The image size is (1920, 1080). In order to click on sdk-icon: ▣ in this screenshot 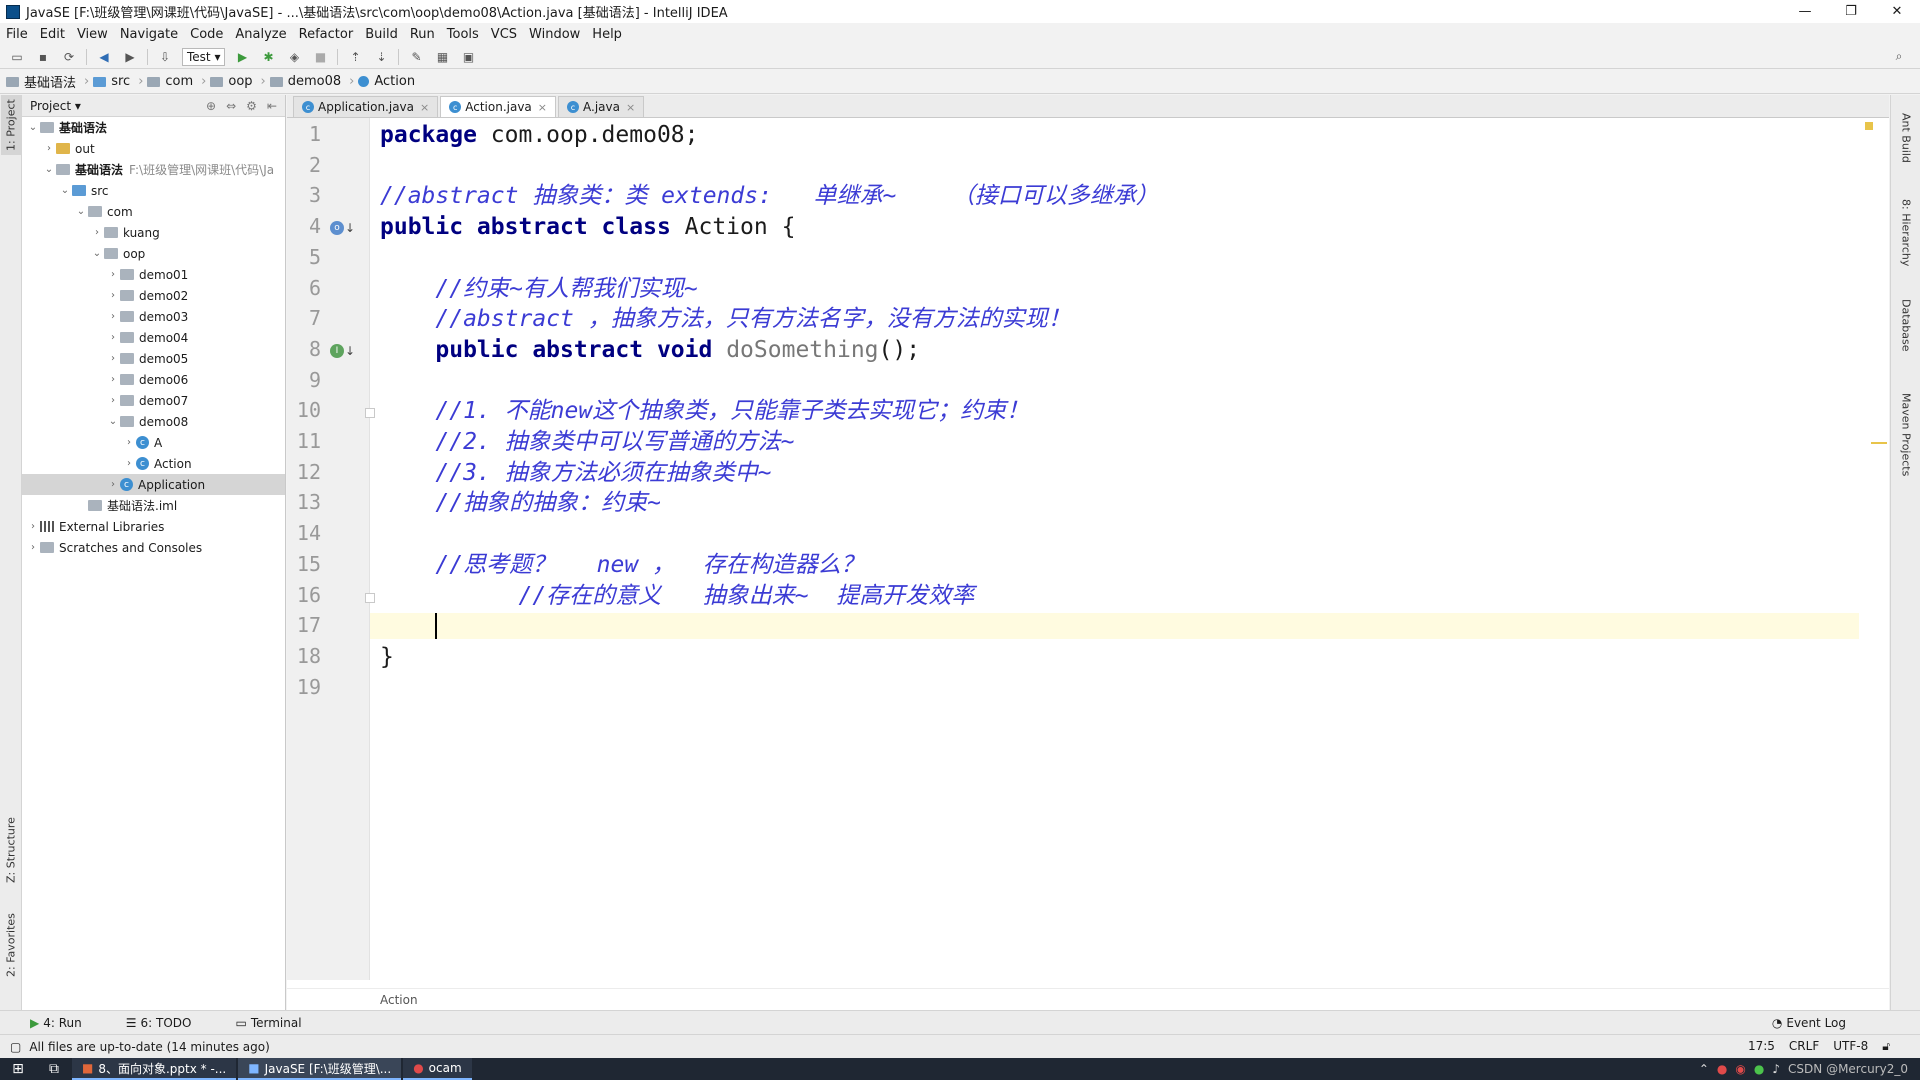, I will do `click(468, 57)`.